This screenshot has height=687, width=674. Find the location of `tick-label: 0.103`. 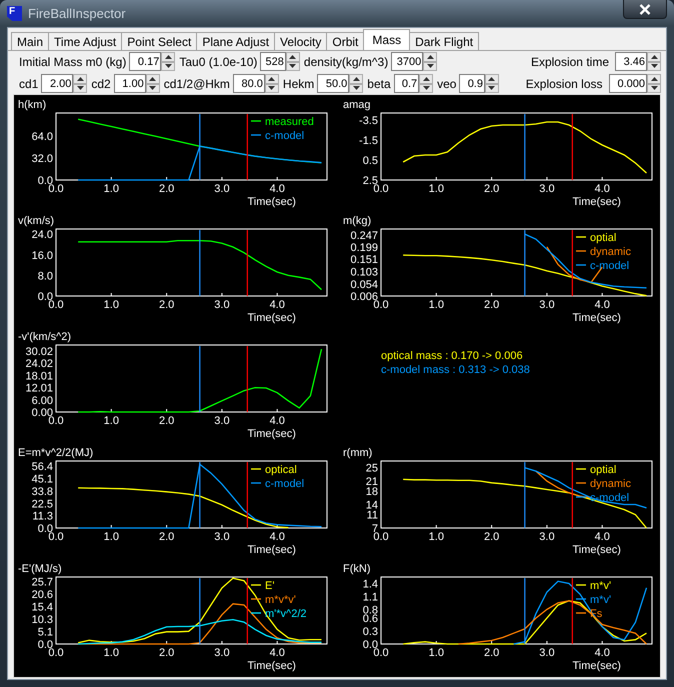

tick-label: 0.103 is located at coordinates (364, 272).